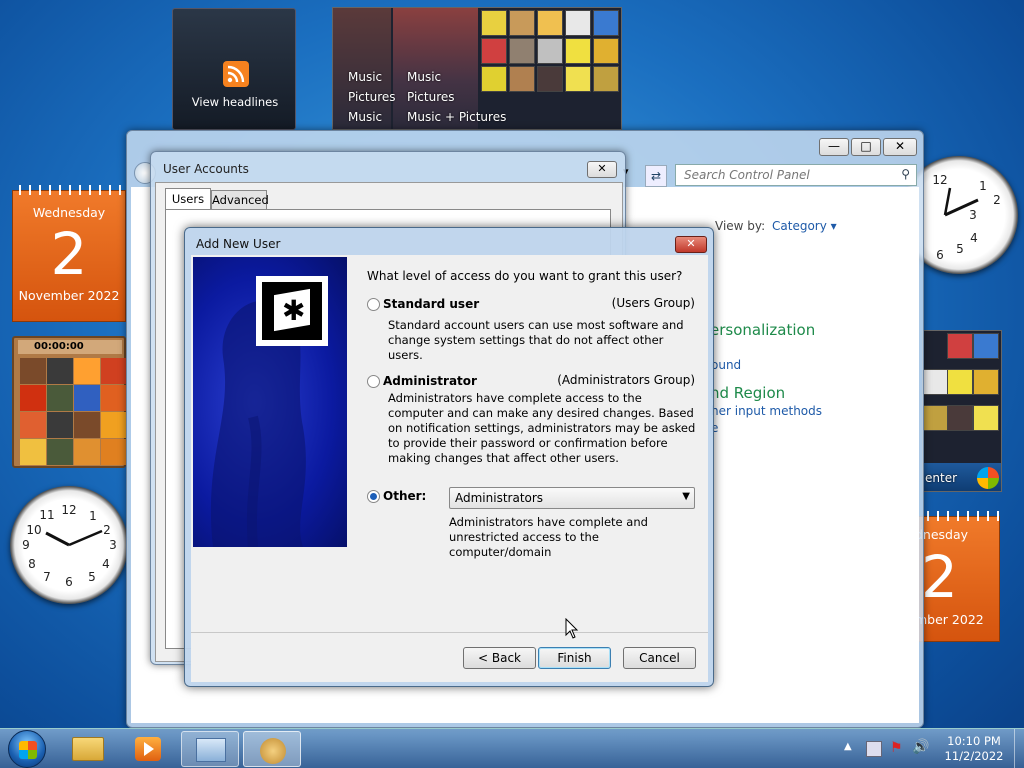 The image size is (1024, 768). I want to click on show-desktop-button, so click(1019, 748).